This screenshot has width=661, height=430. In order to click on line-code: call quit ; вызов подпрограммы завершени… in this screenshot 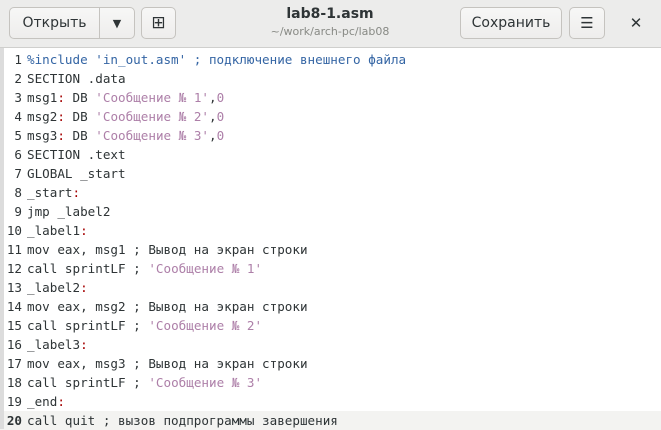, I will do `click(182, 420)`.